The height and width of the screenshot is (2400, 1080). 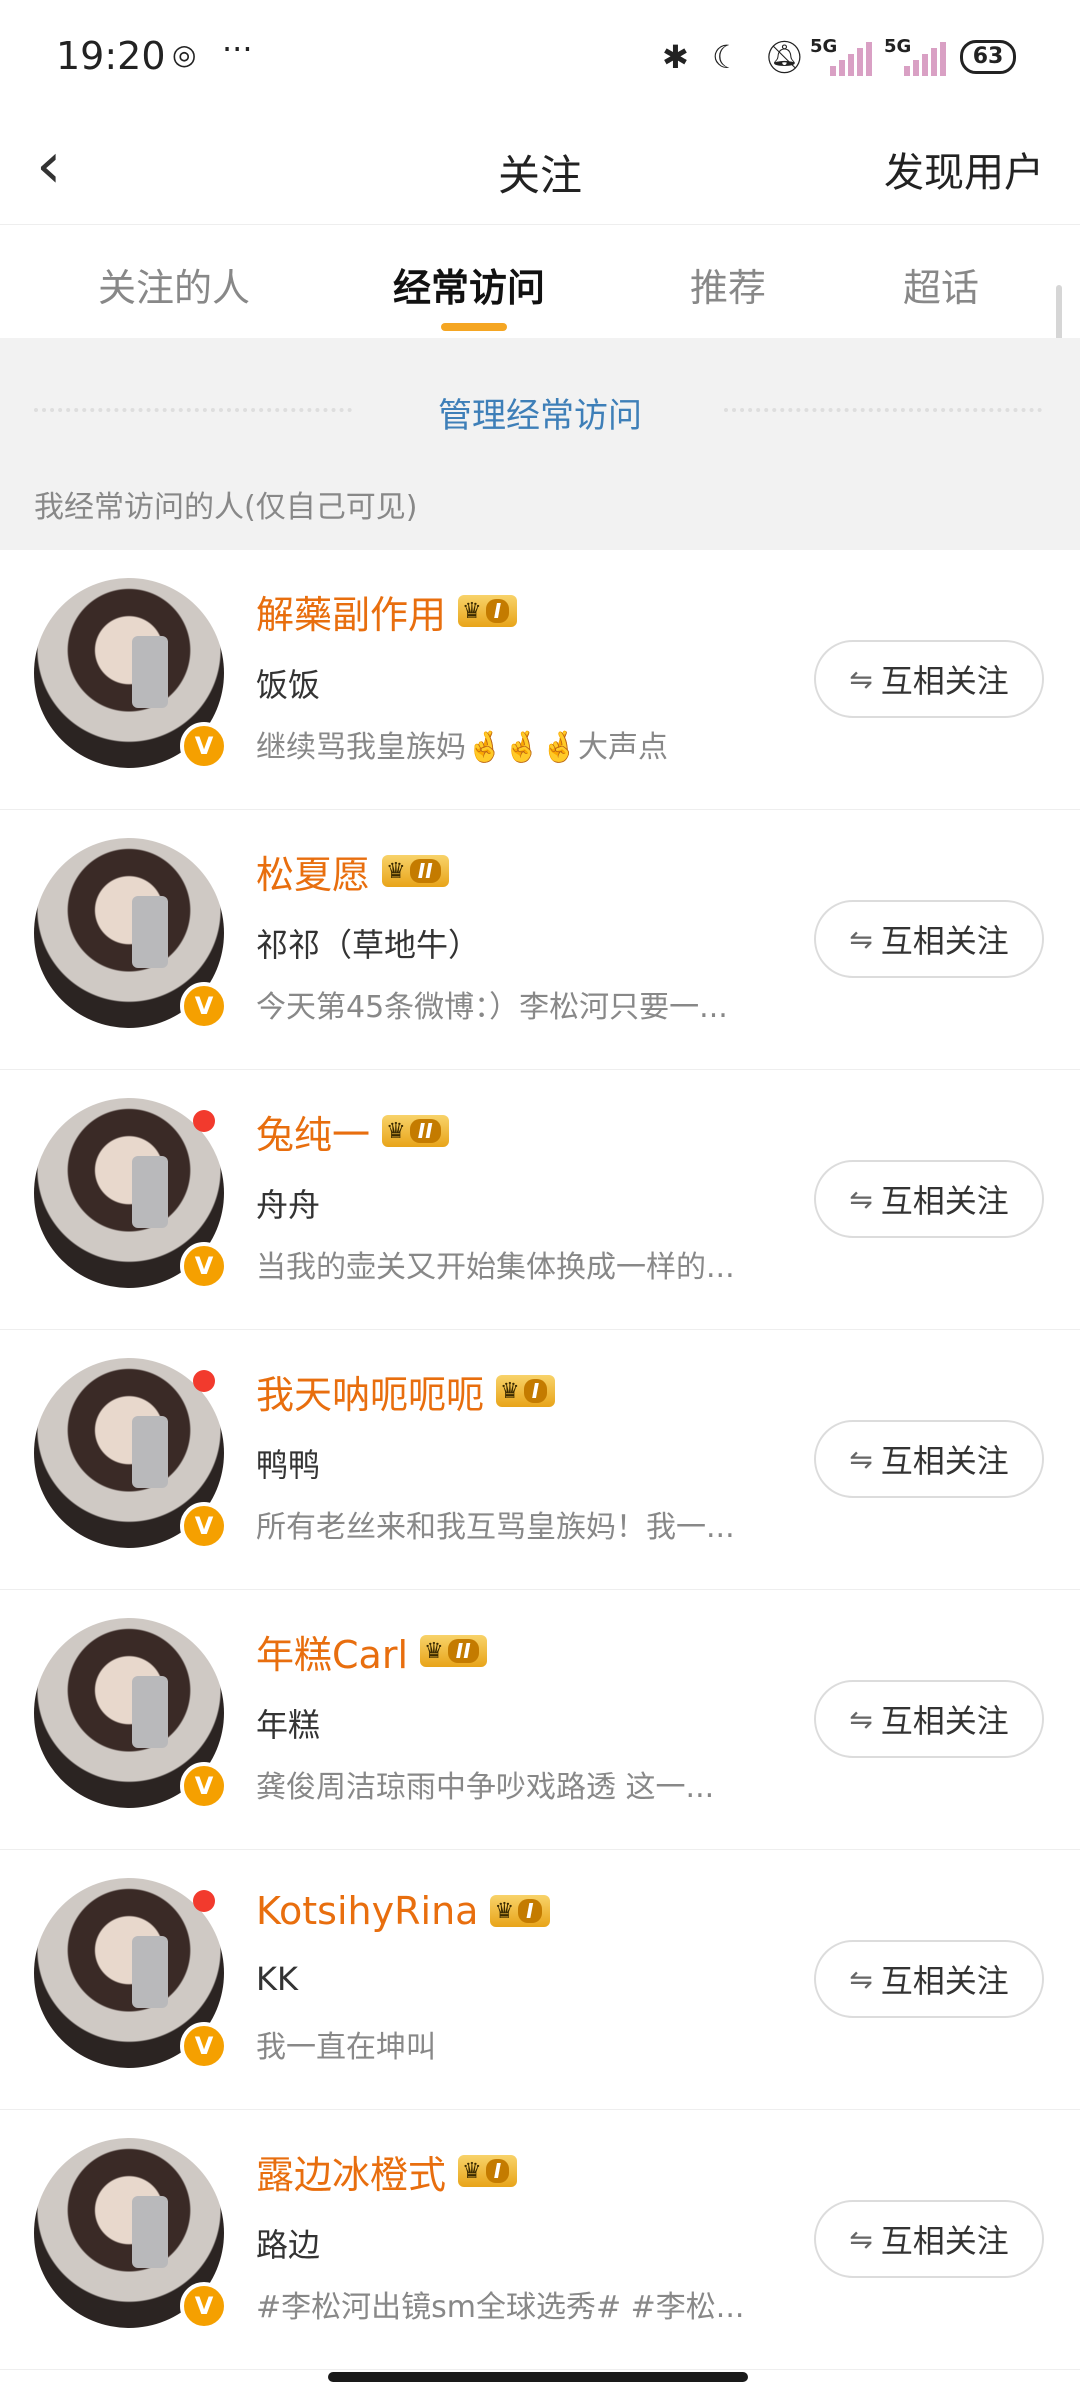 What do you see at coordinates (726, 57) in the screenshot?
I see `moon-icon: ☾` at bounding box center [726, 57].